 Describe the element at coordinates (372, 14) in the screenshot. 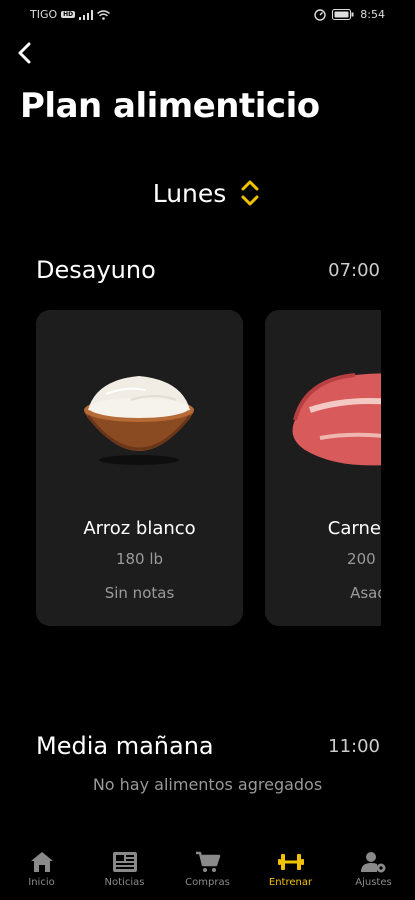

I see `clock: 8:54` at that location.